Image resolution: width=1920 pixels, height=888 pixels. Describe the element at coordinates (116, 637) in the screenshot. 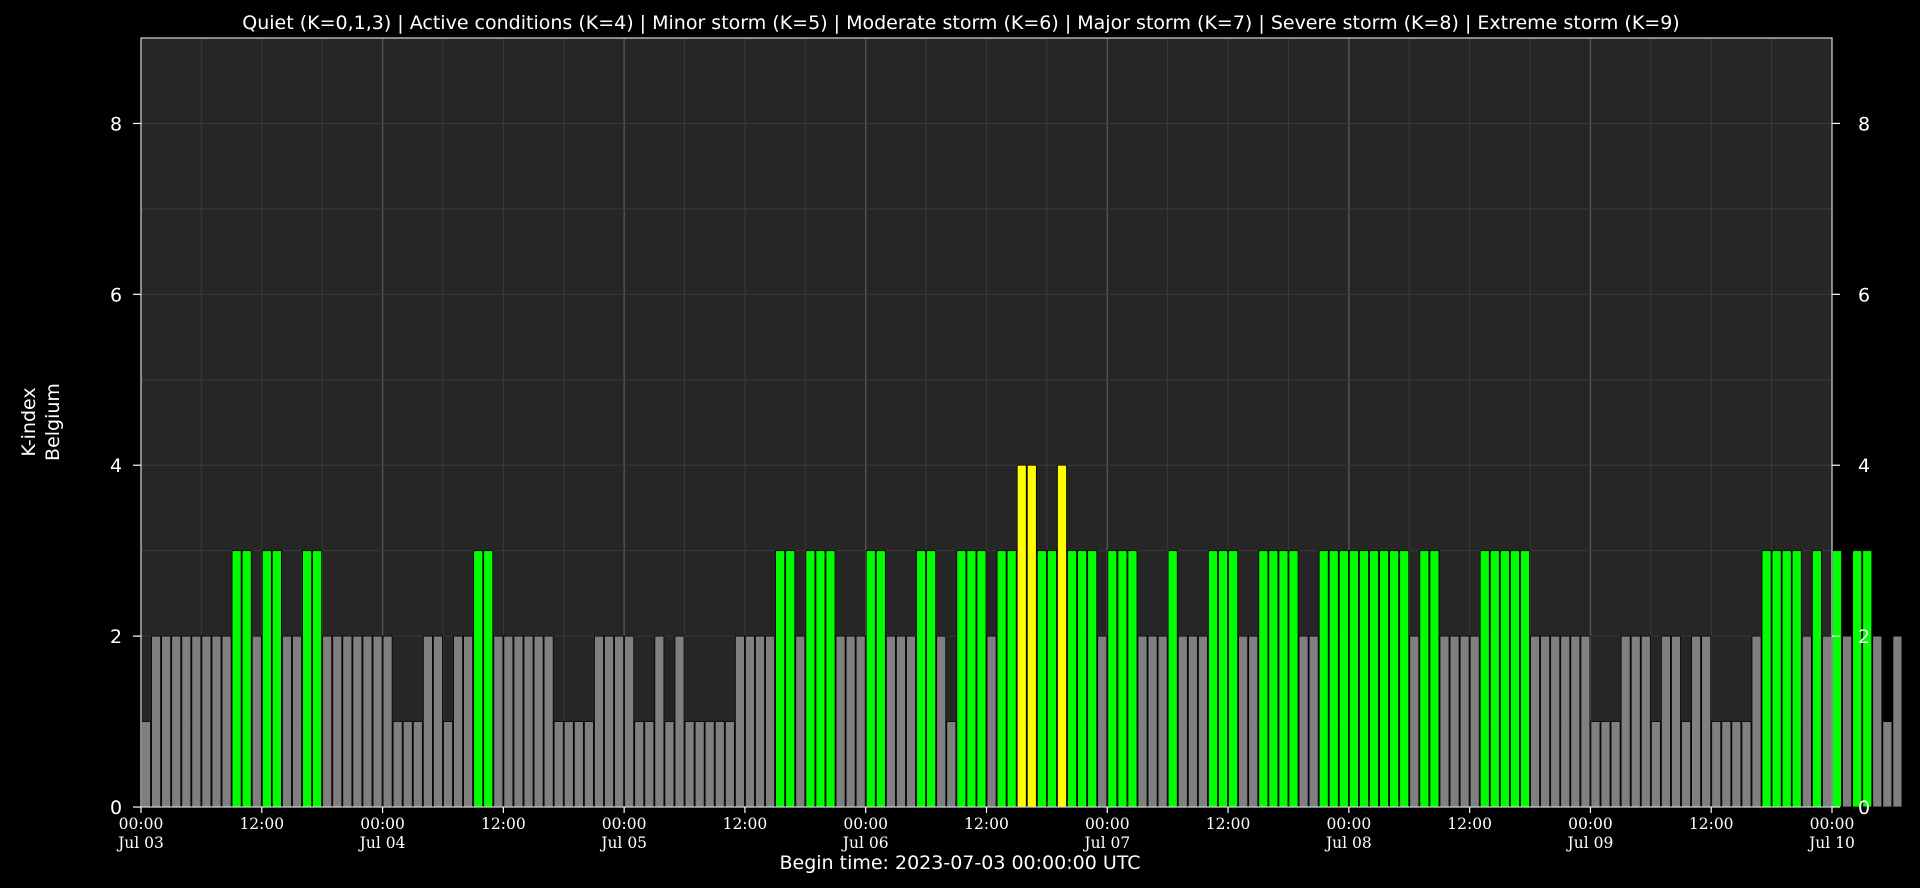

I see `y-tick-label-left: 2` at that location.